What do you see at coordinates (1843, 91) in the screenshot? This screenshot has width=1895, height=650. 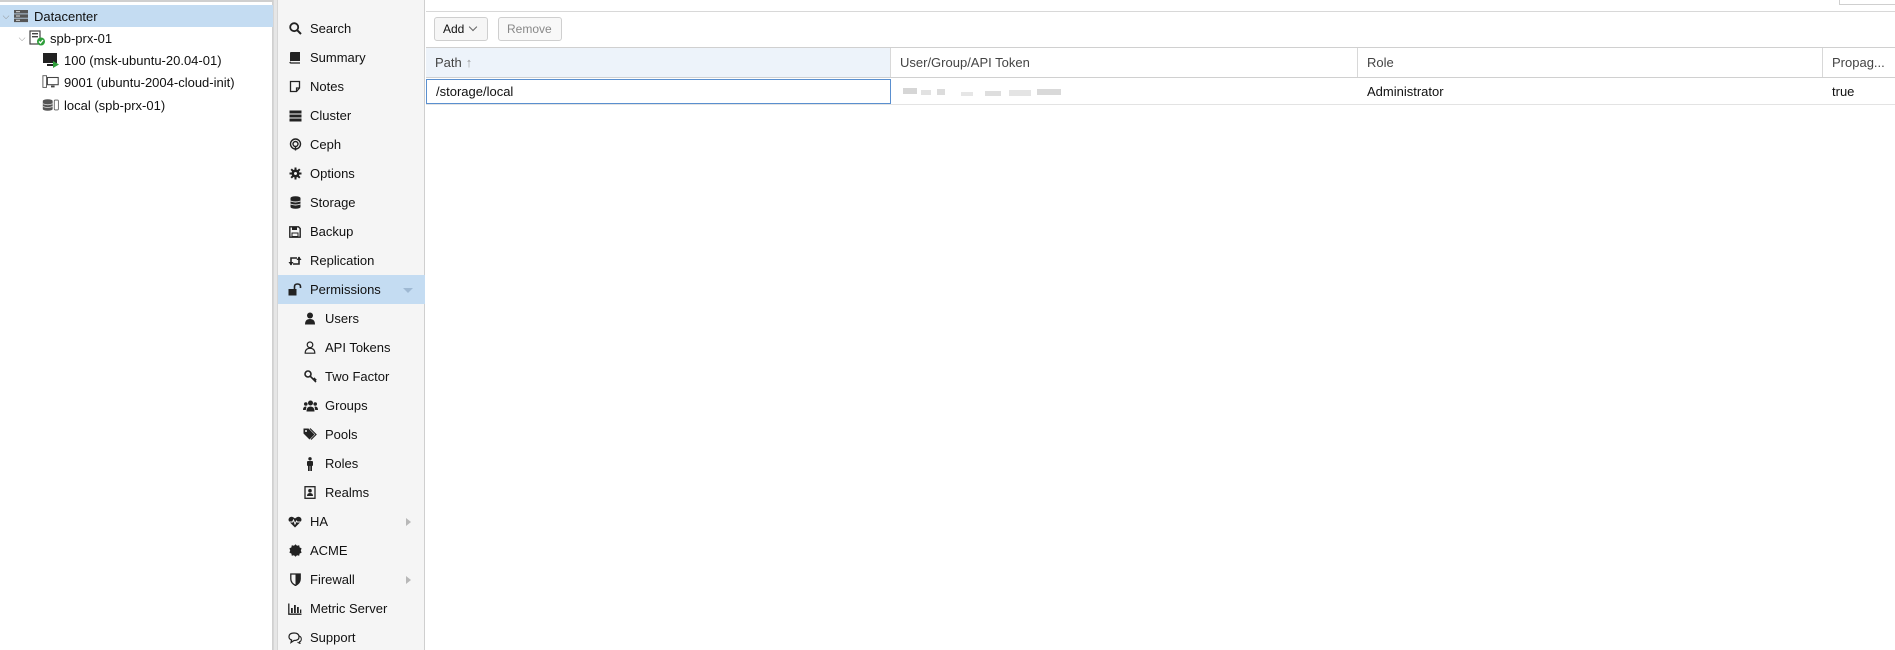 I see `cell-text: true` at bounding box center [1843, 91].